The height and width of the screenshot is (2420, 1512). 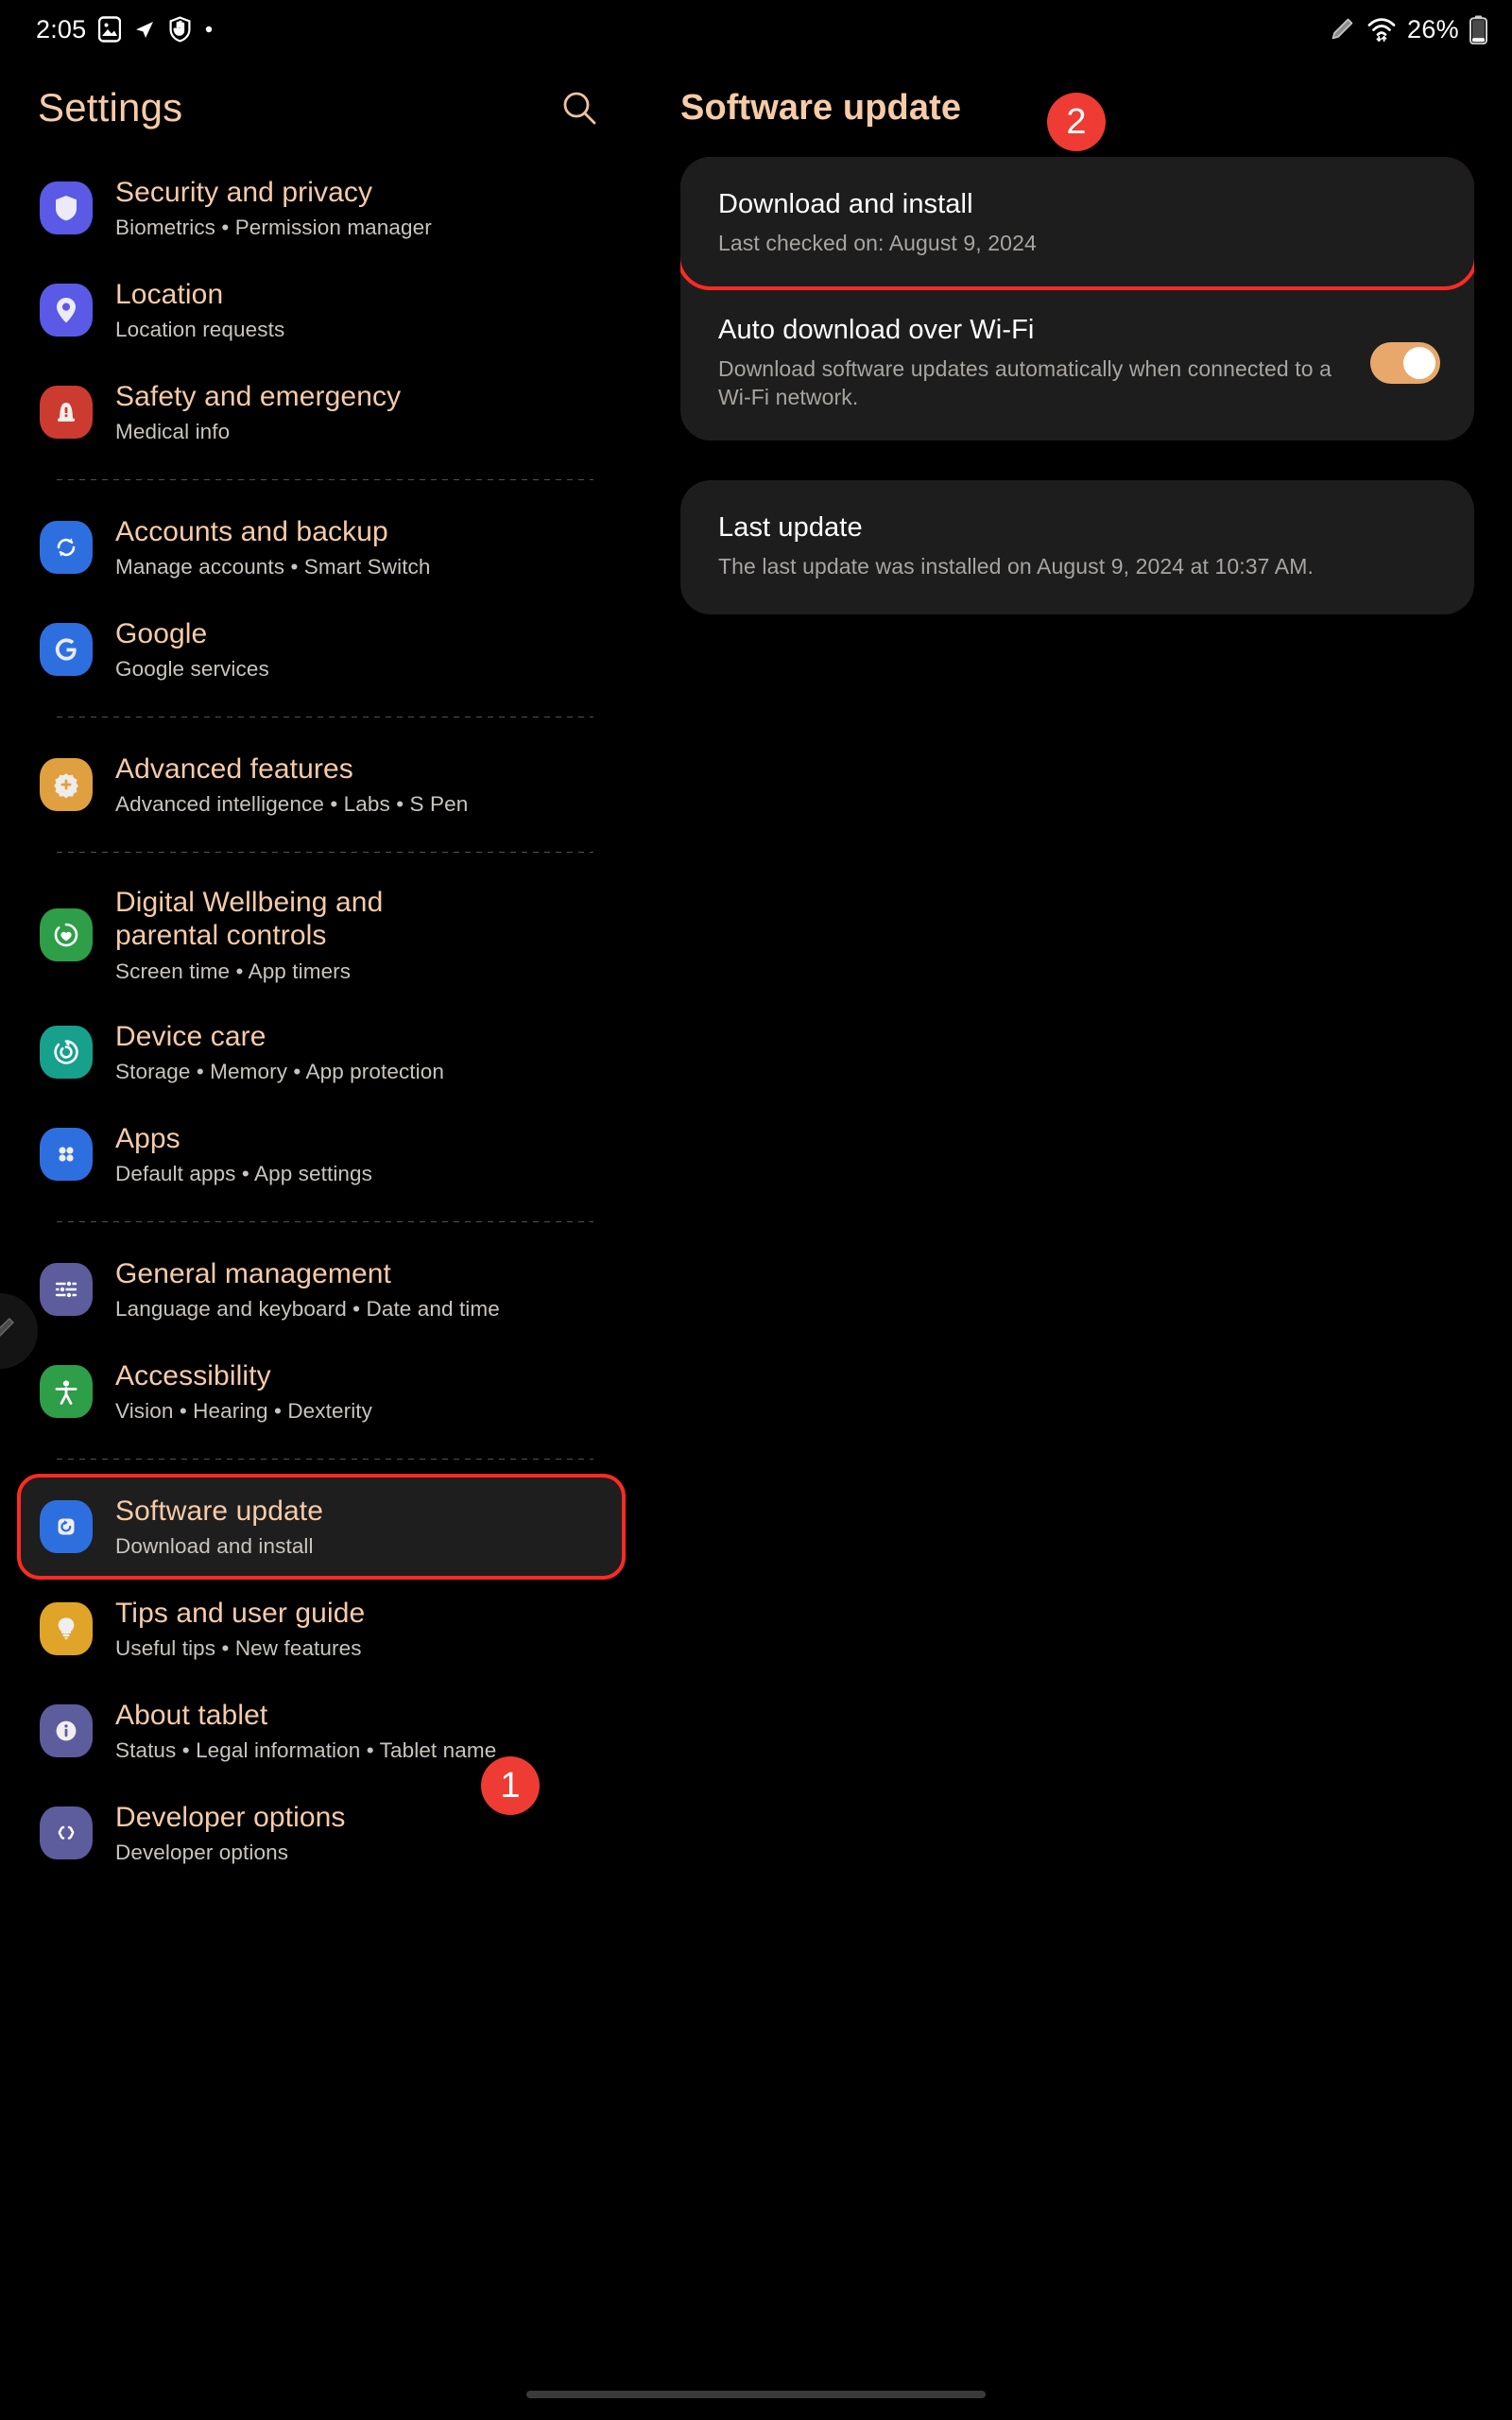 What do you see at coordinates (258, 396) in the screenshot?
I see `sidebar-item-title: Safety and emergency` at bounding box center [258, 396].